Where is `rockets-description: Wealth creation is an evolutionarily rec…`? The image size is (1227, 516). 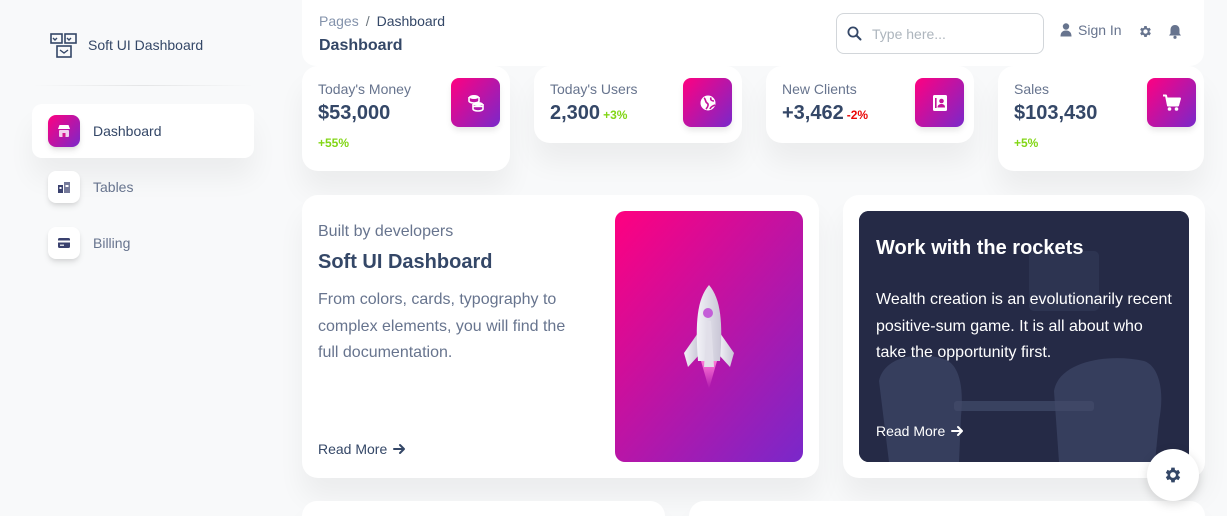 rockets-description: Wealth creation is an evolutionarily rec… is located at coordinates (1024, 326).